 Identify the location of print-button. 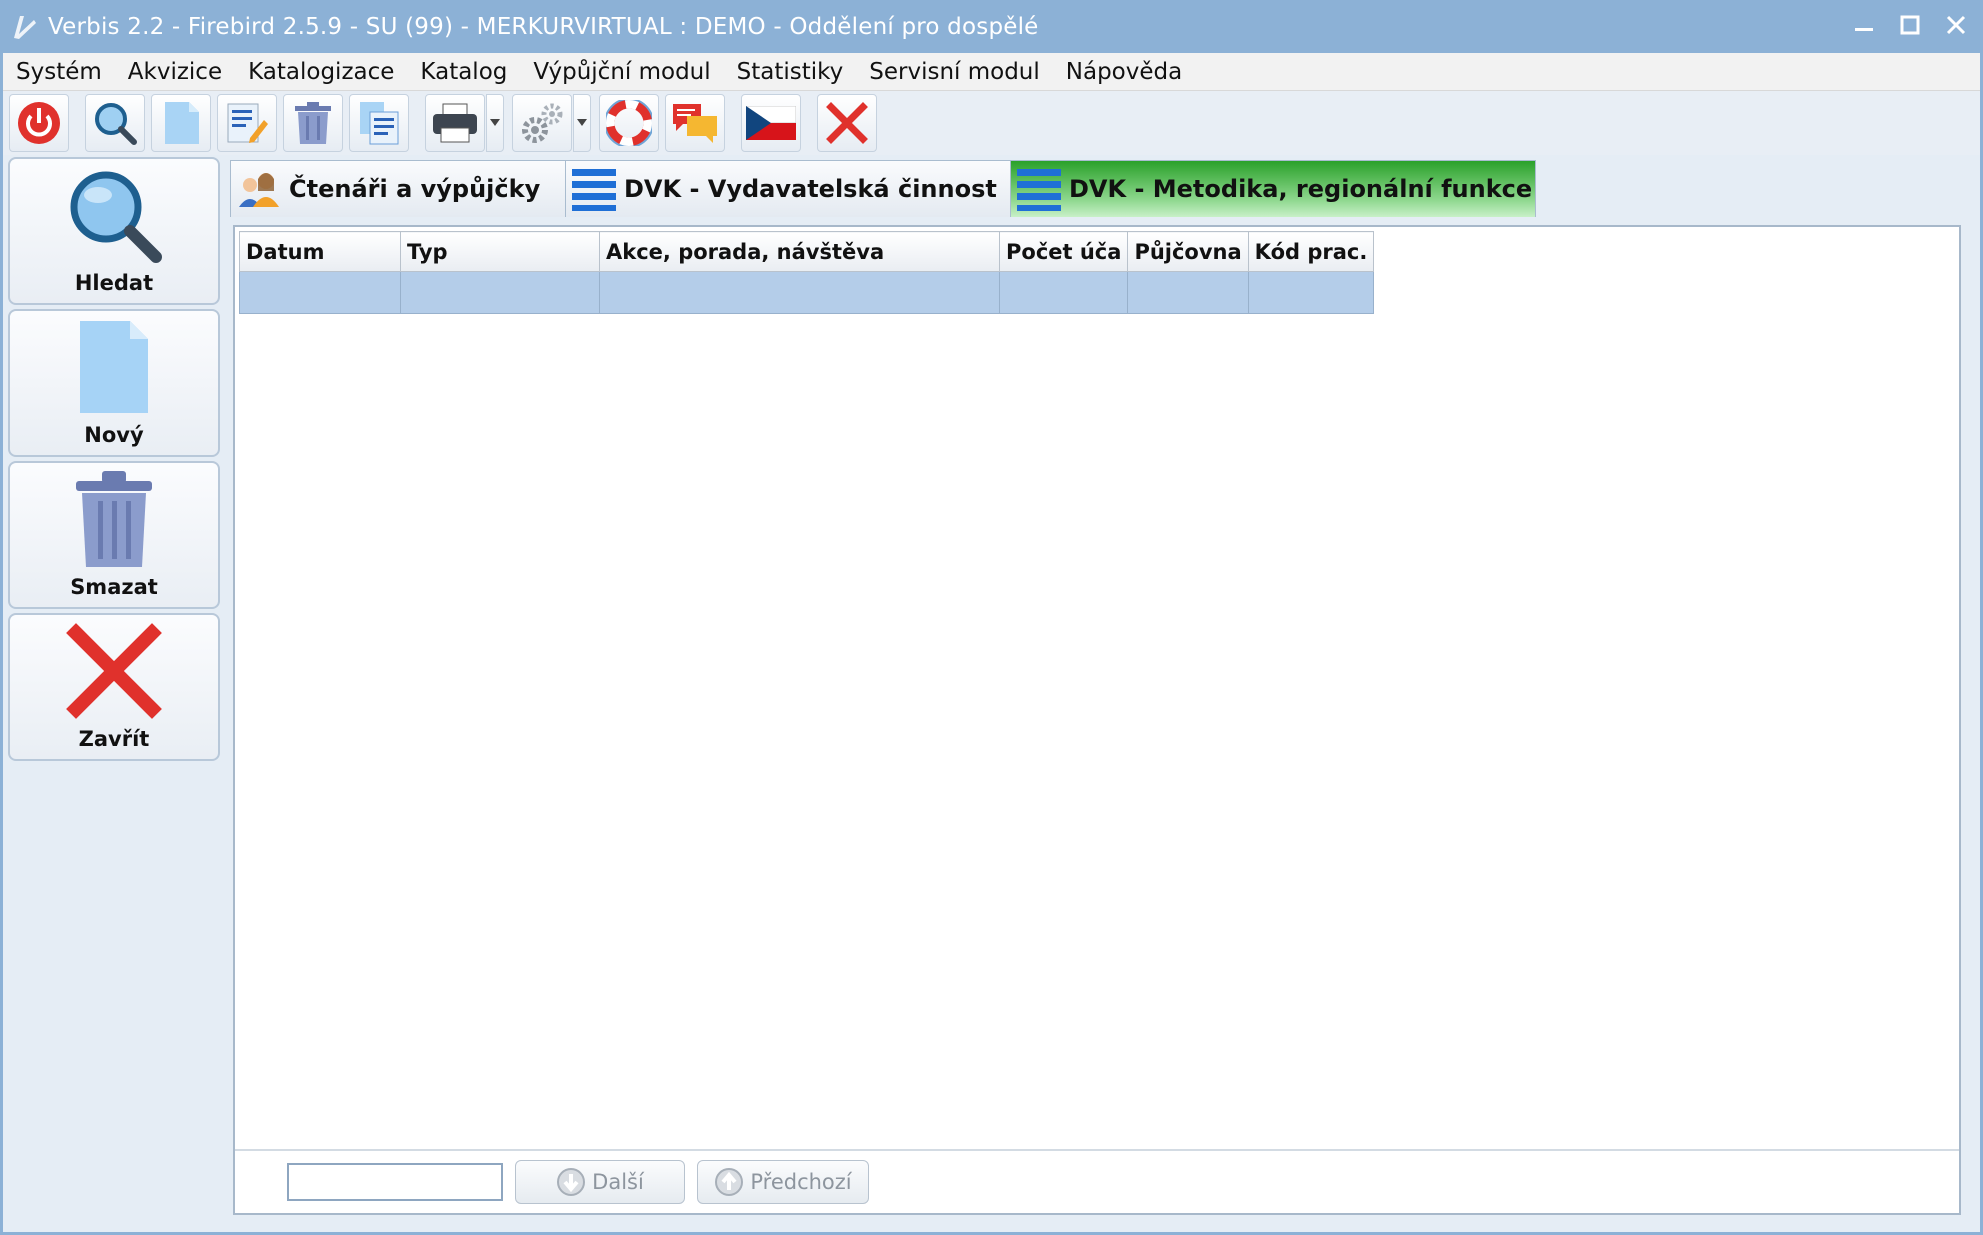
(455, 123).